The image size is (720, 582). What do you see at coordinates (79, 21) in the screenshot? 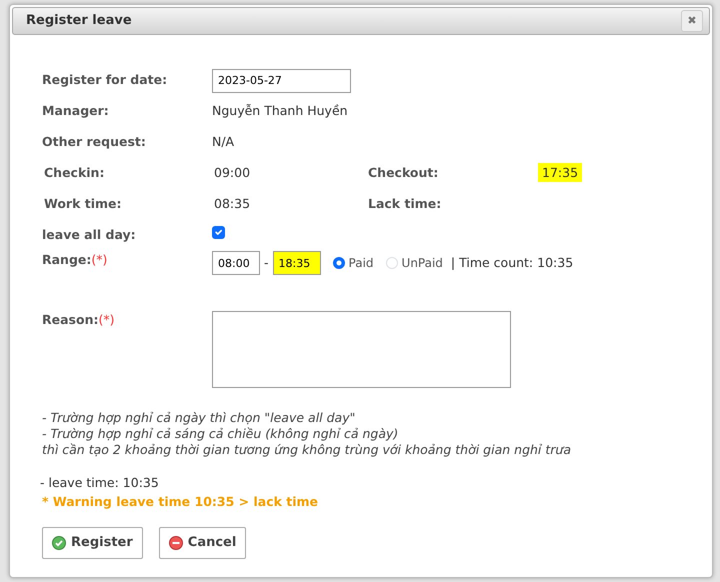
I see `dialog-title: Register leave` at bounding box center [79, 21].